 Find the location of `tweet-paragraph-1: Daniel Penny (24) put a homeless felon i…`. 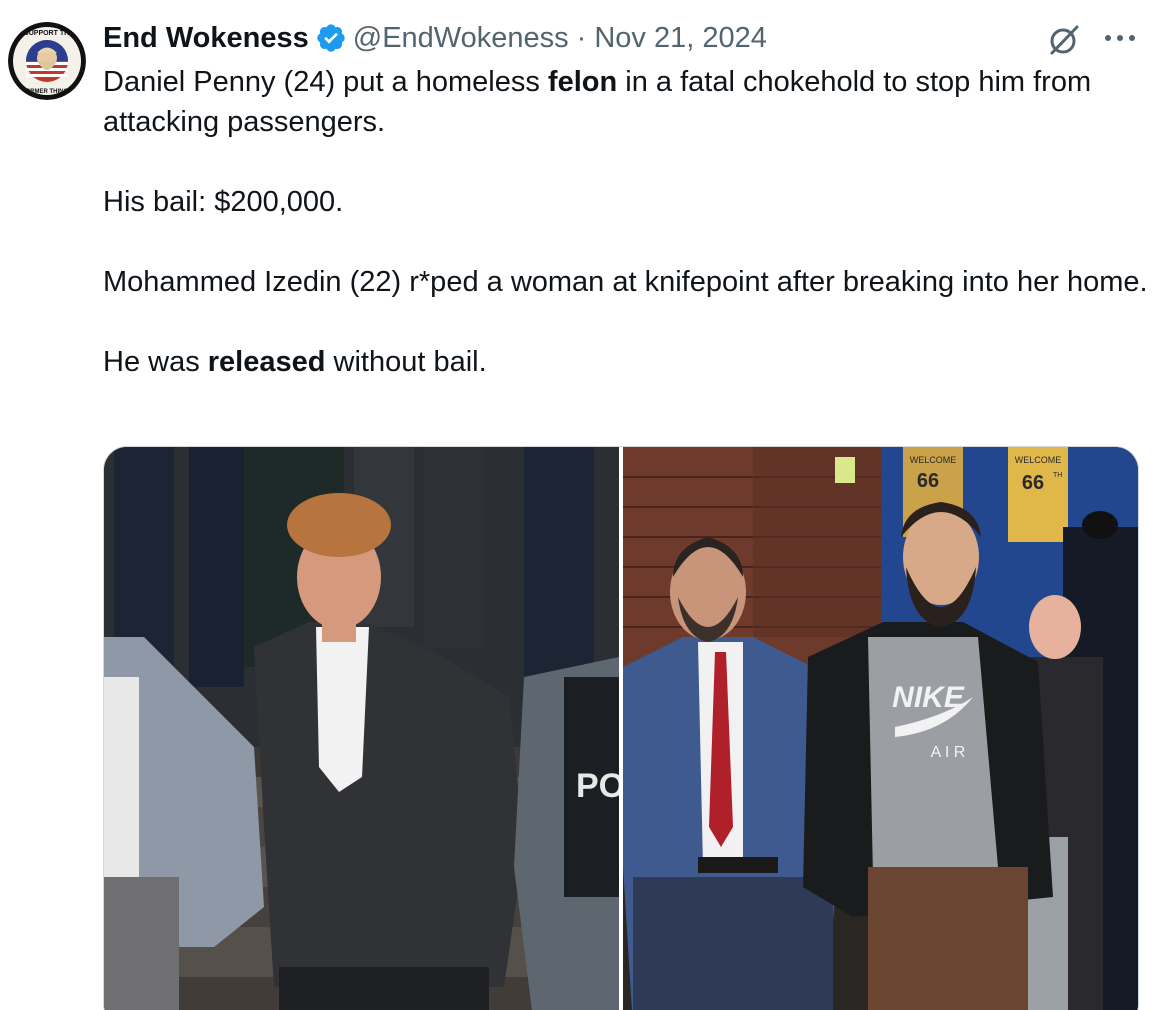

tweet-paragraph-1: Daniel Penny (24) put a homeless felon i… is located at coordinates (597, 102).